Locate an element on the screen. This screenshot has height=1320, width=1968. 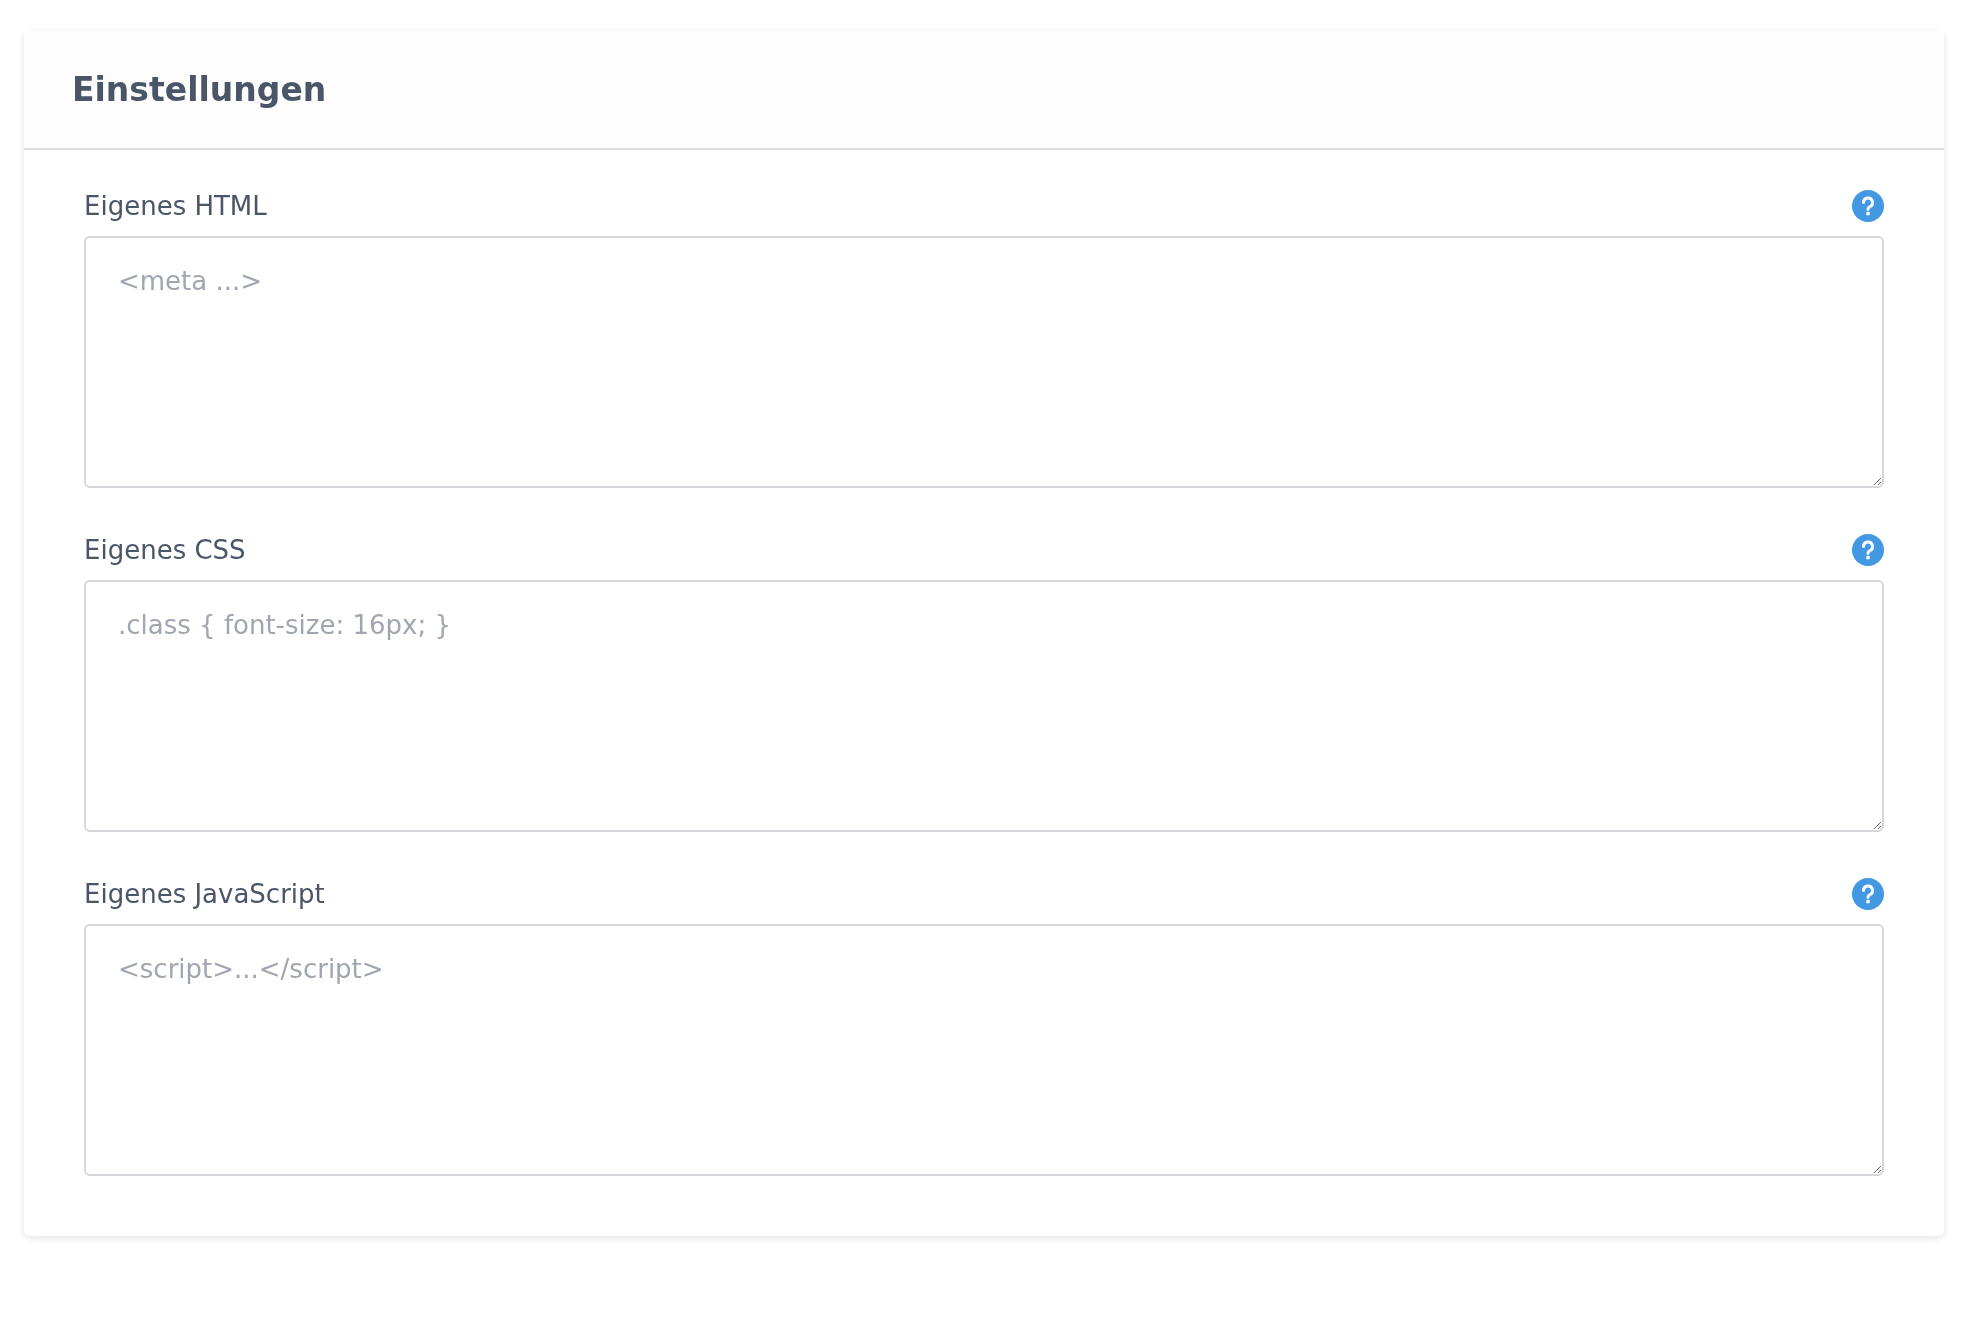
field-label: Eigenes JavaScript is located at coordinates (204, 894).